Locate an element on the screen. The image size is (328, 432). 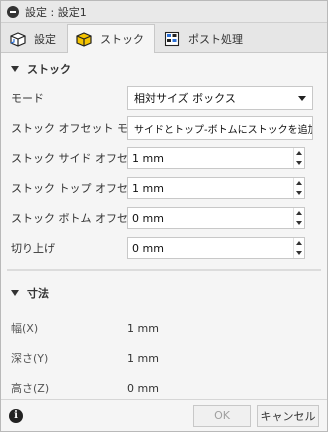
round-up-row: 切り上げ 0 mm is located at coordinates (164, 248).